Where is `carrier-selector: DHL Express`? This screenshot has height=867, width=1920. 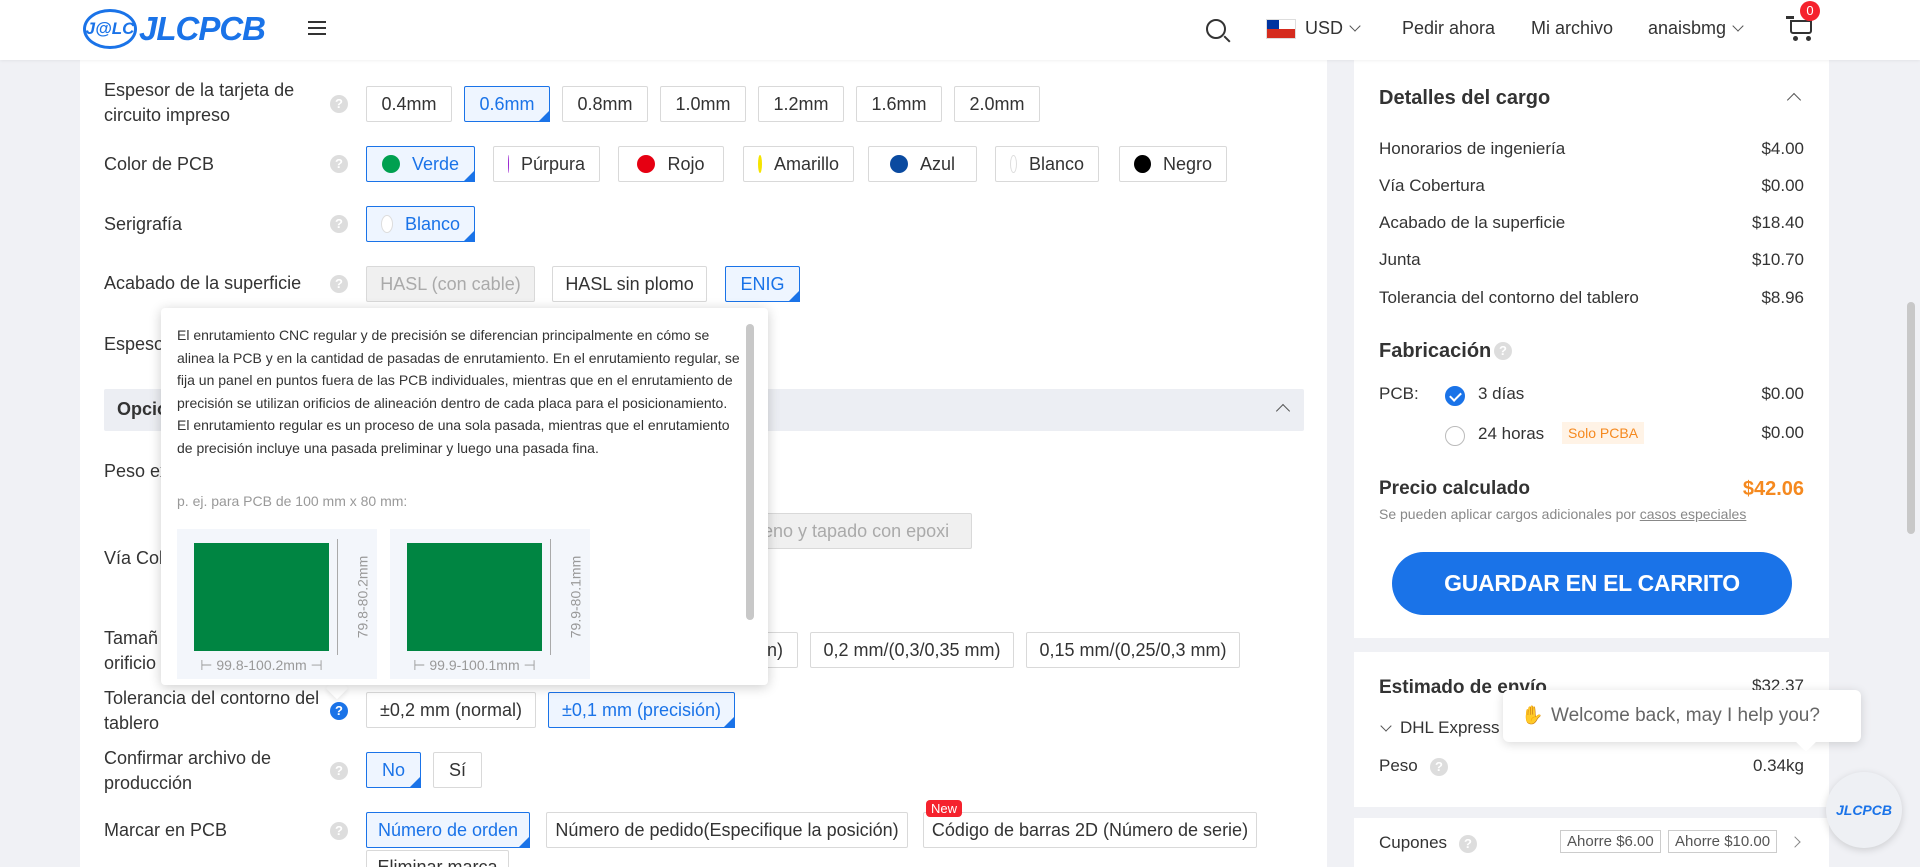 carrier-selector: DHL Express is located at coordinates (1440, 728).